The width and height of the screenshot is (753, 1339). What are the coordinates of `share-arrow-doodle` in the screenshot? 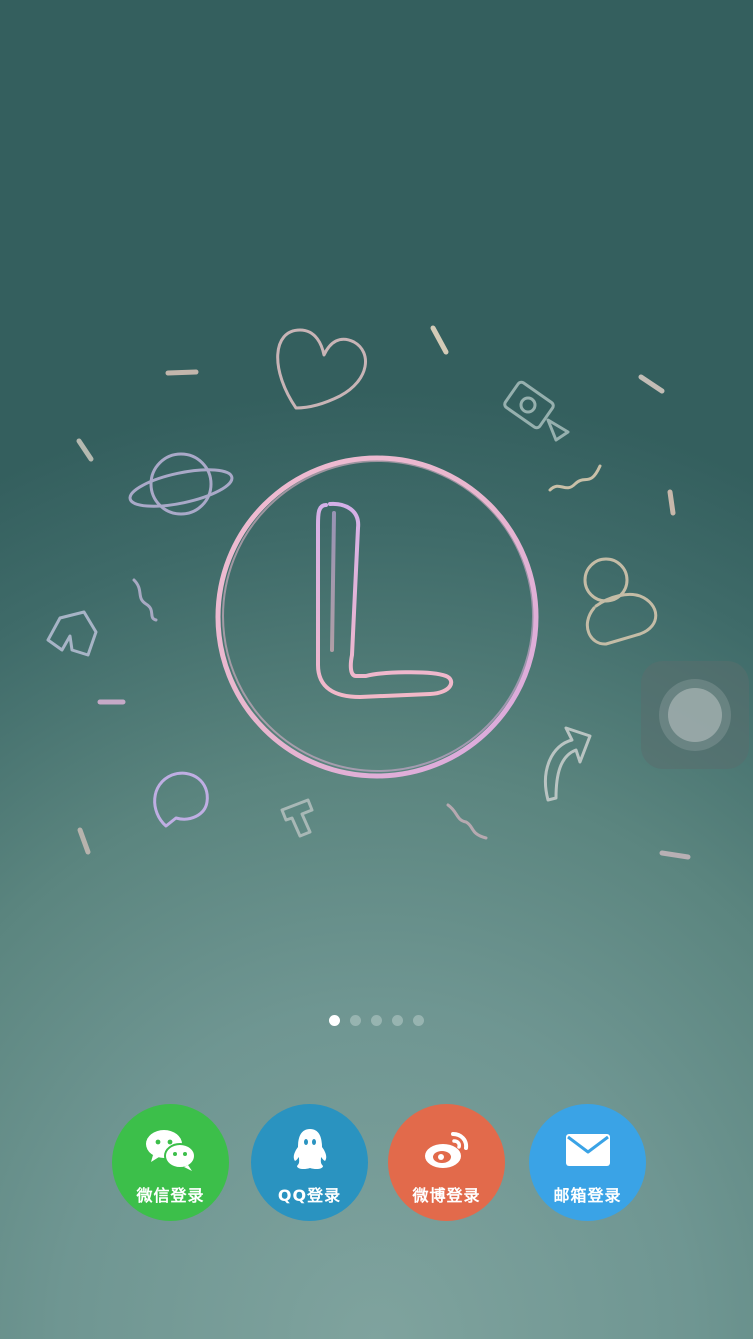 It's located at (568, 764).